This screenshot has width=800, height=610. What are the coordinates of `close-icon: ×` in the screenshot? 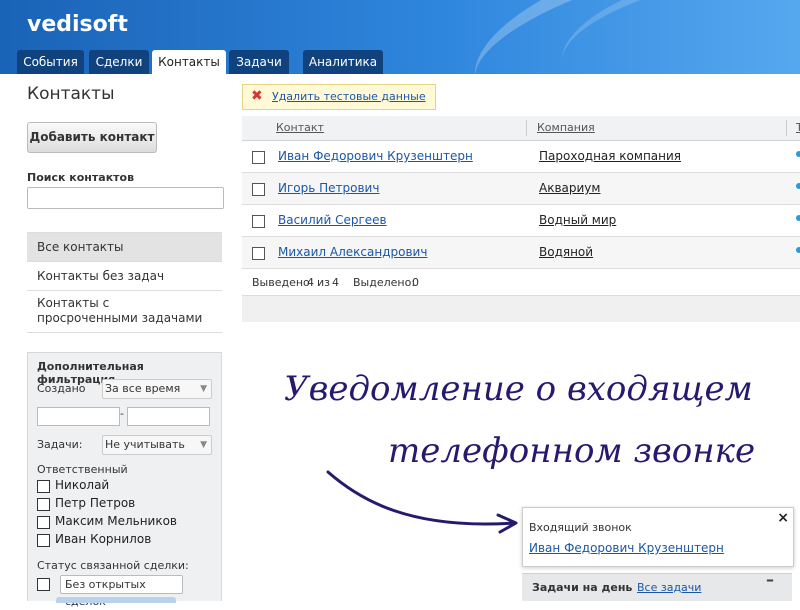 It's located at (783, 518).